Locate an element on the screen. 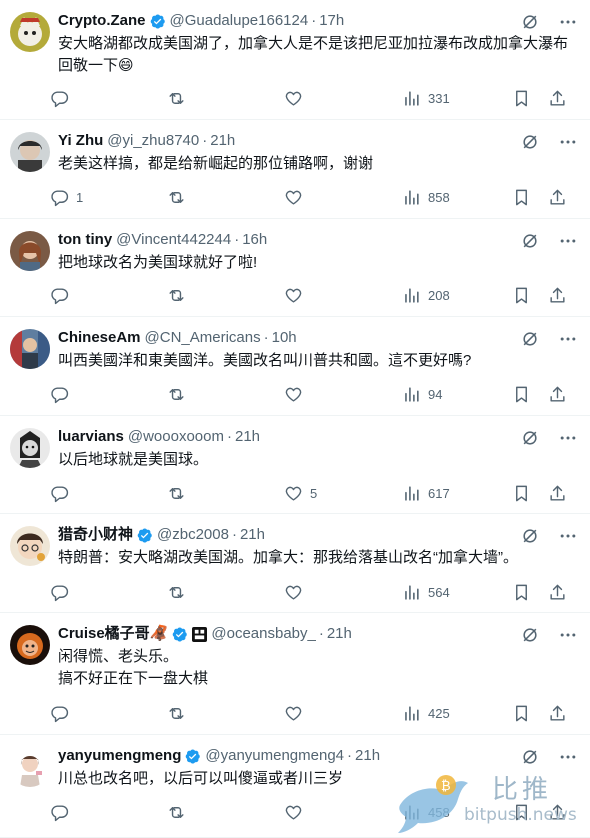 This screenshot has height=838, width=590. display-name: ChineseAm is located at coordinates (99, 338).